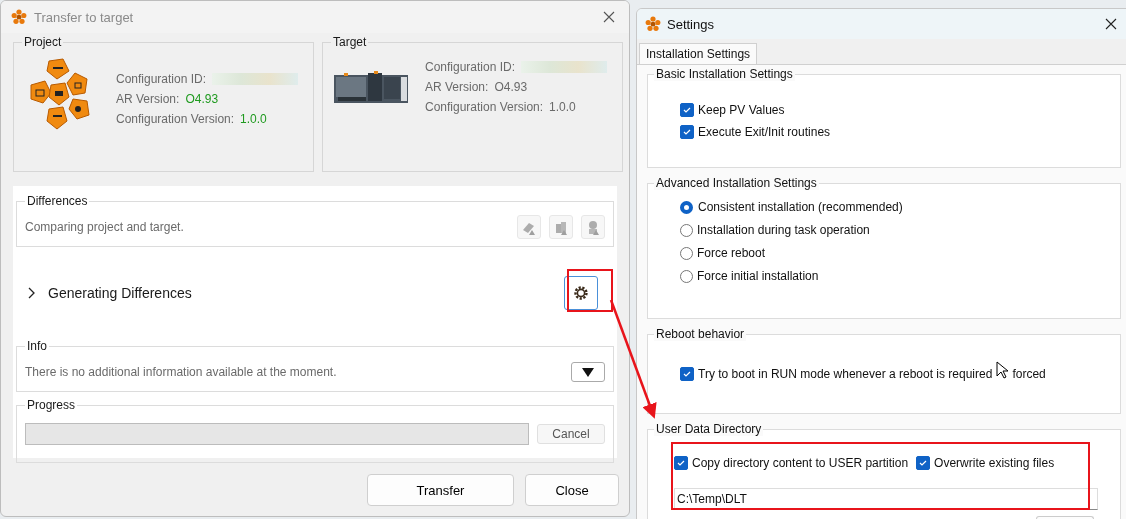 The height and width of the screenshot is (519, 1126). I want to click on group-title: Progress, so click(51, 405).